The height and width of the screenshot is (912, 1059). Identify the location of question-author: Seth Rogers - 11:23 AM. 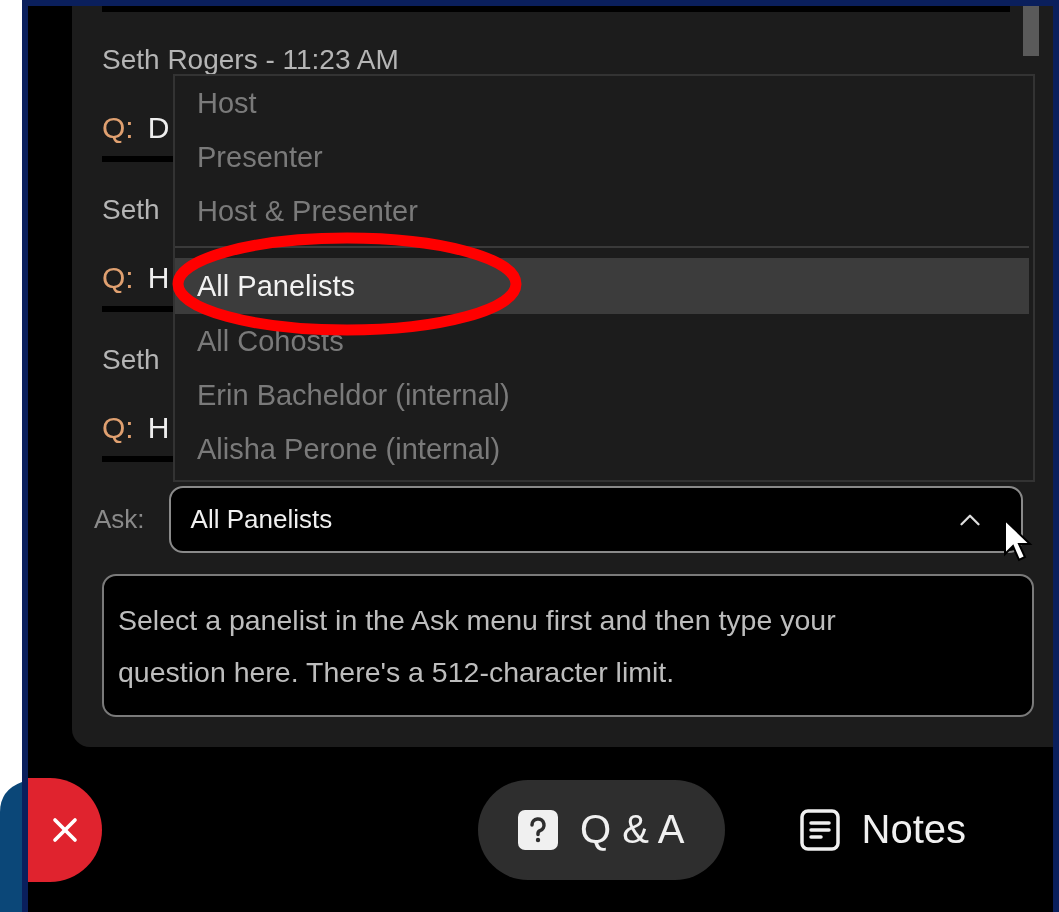
(250, 60).